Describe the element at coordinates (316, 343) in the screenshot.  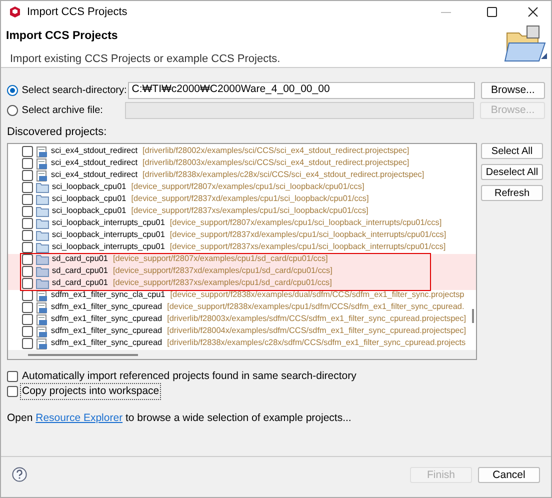
I see `project-path: [driverlib/f2838x/examples/c28x/sdfm/CCS/sdfm_ex1_filter_sync_cpuread.projects` at that location.